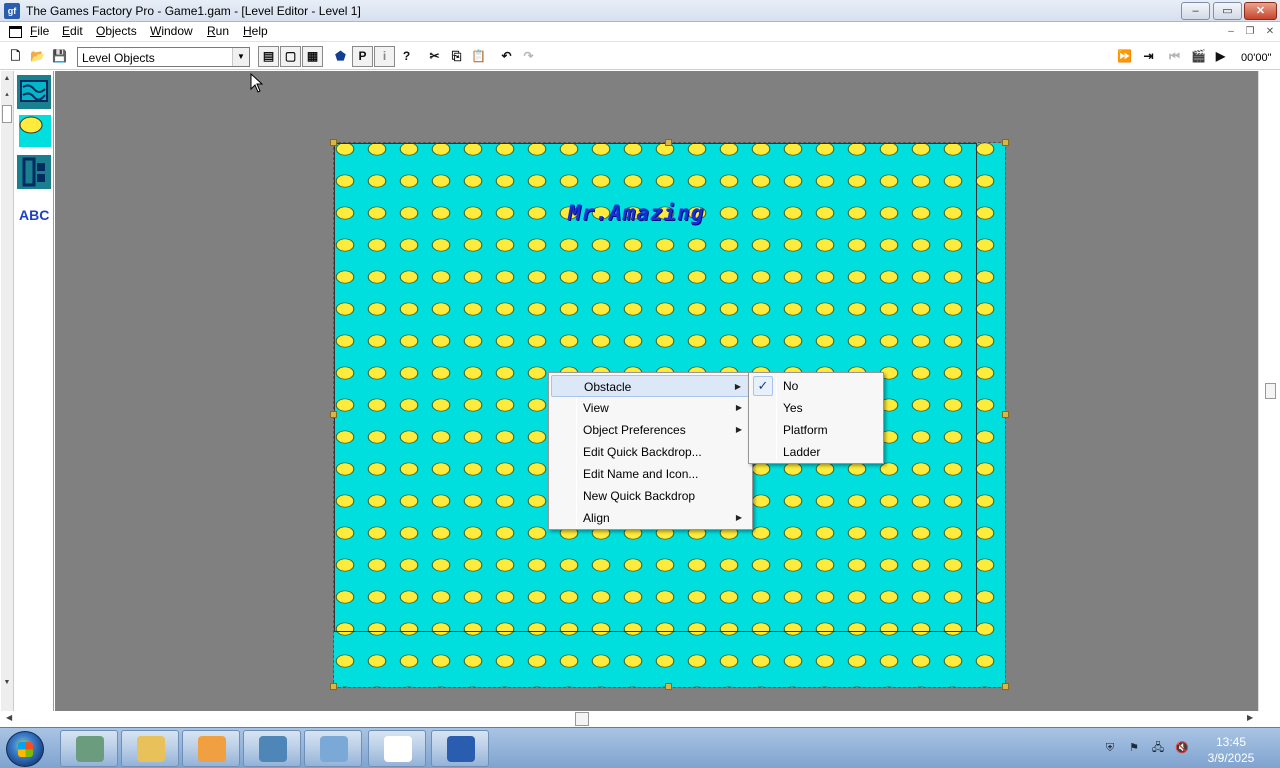  Describe the element at coordinates (1231, 750) in the screenshot. I see `system-clock: 13:45 3/9/2025` at that location.